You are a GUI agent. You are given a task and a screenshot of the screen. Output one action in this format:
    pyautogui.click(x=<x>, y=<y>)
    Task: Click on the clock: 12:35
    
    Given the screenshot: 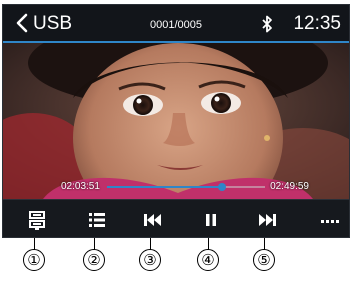 What is the action you would take?
    pyautogui.click(x=317, y=23)
    